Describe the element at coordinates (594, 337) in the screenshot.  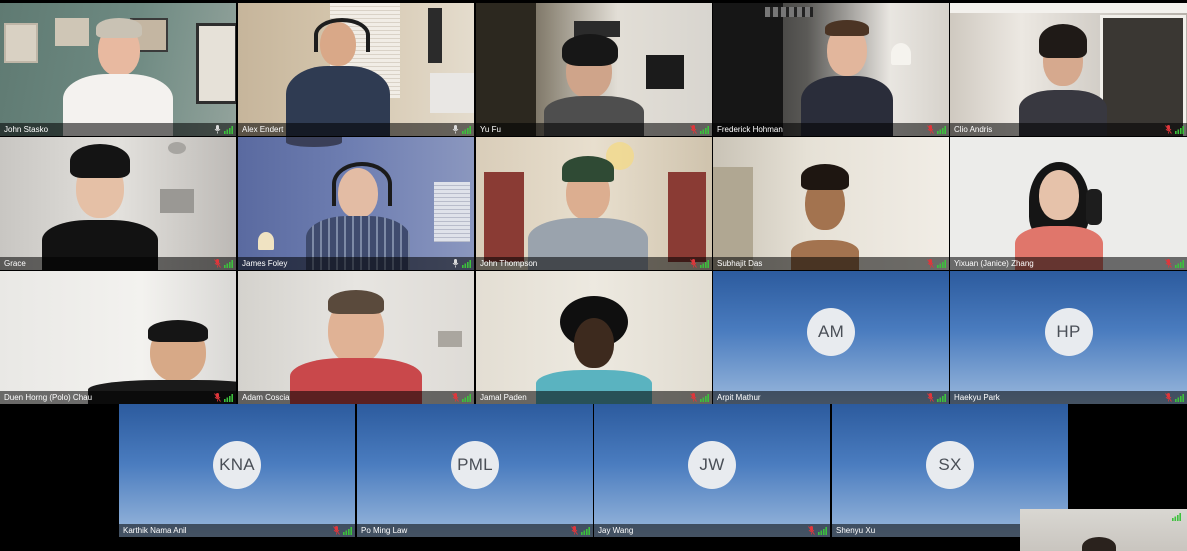
I see `video-tile-jamal-paden: Jamal Paden` at that location.